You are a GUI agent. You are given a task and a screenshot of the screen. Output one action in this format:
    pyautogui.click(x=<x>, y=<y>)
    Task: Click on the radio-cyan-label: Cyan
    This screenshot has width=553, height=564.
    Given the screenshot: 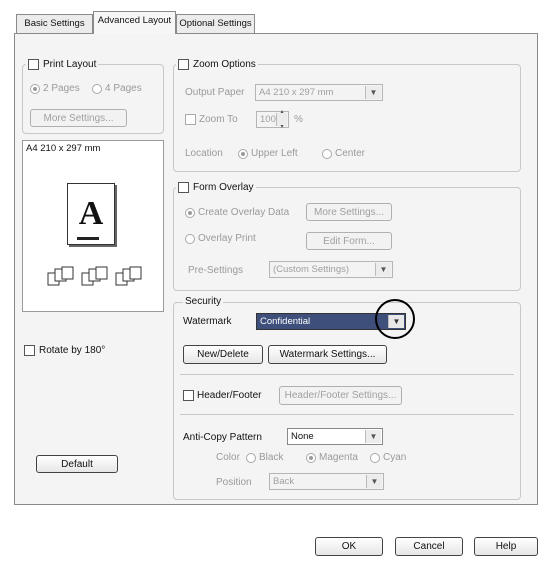 What is the action you would take?
    pyautogui.click(x=395, y=457)
    